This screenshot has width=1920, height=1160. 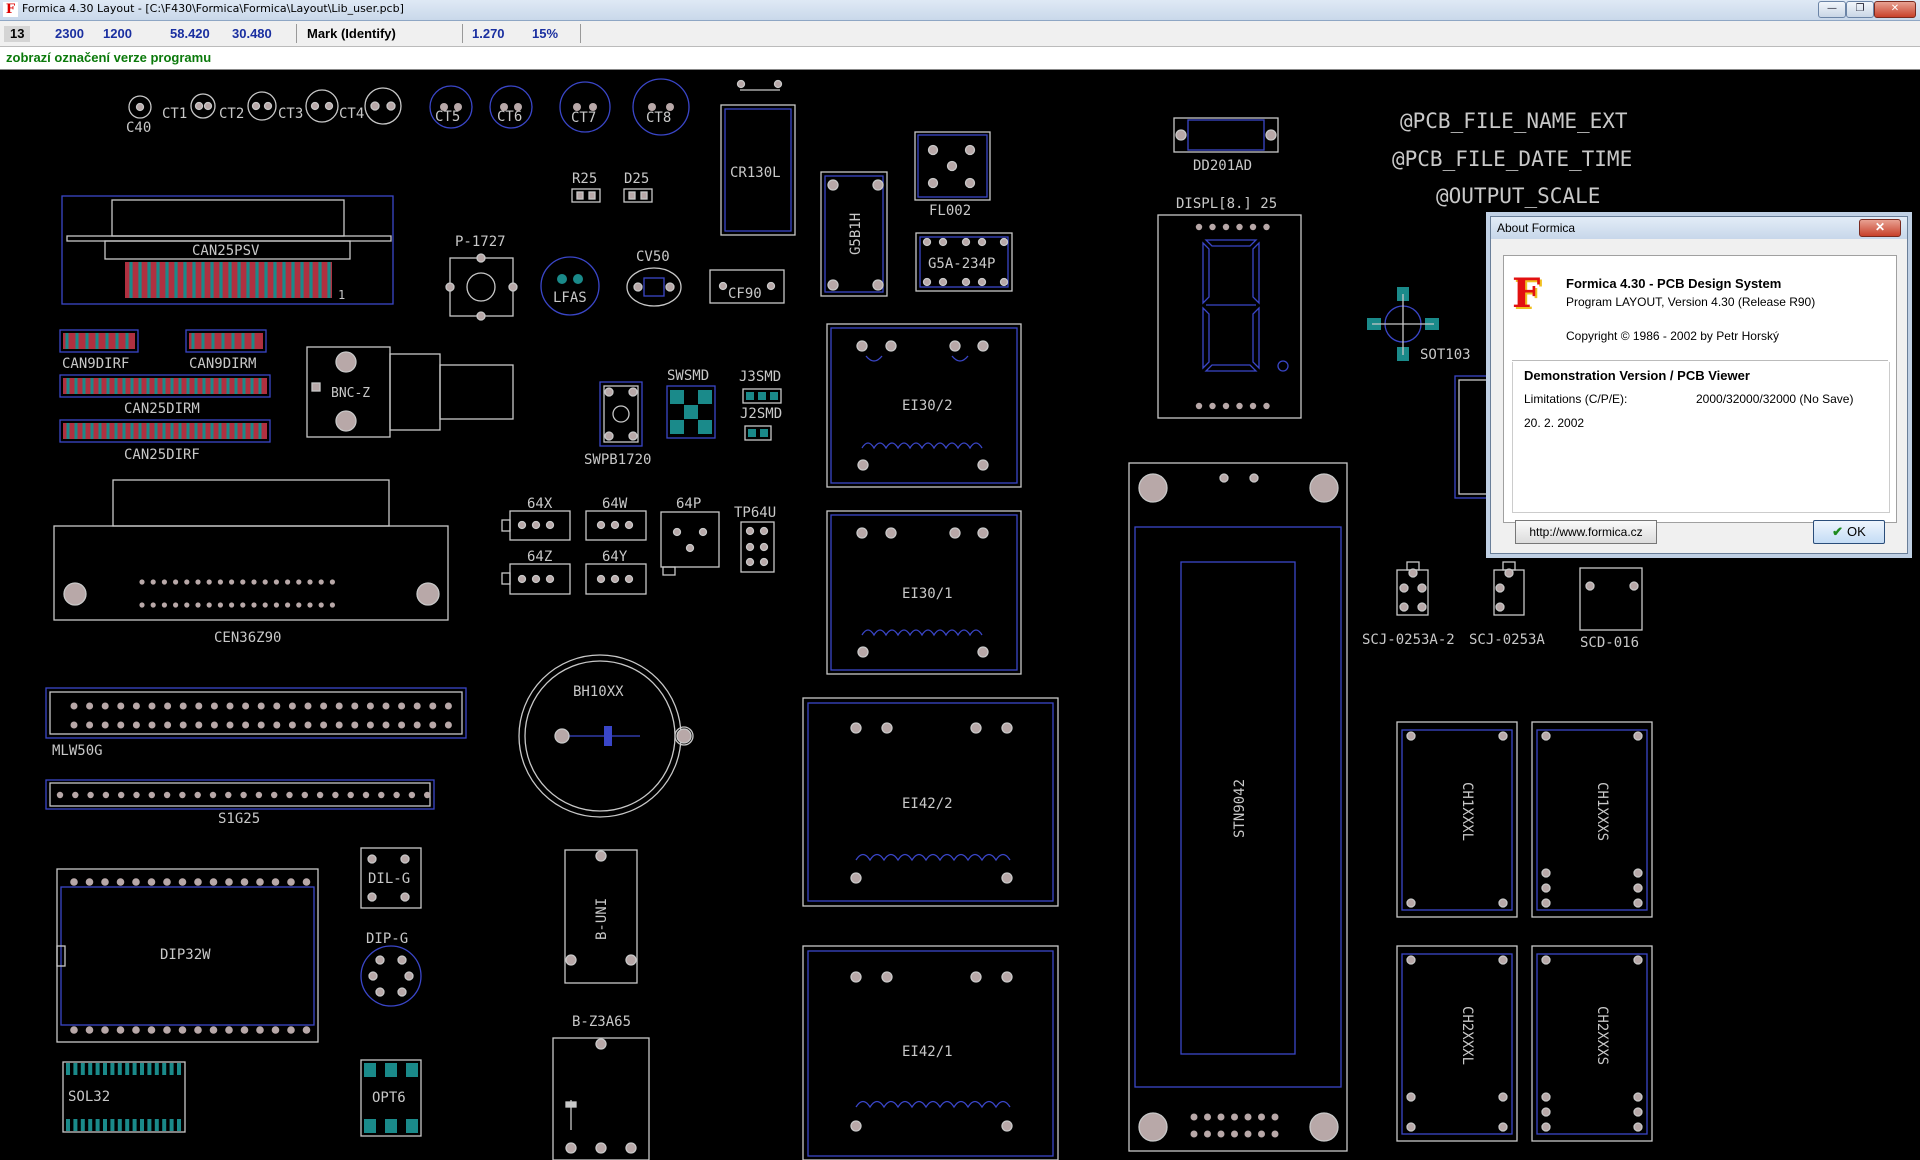 I want to click on component-64y: 64Y, so click(x=616, y=572).